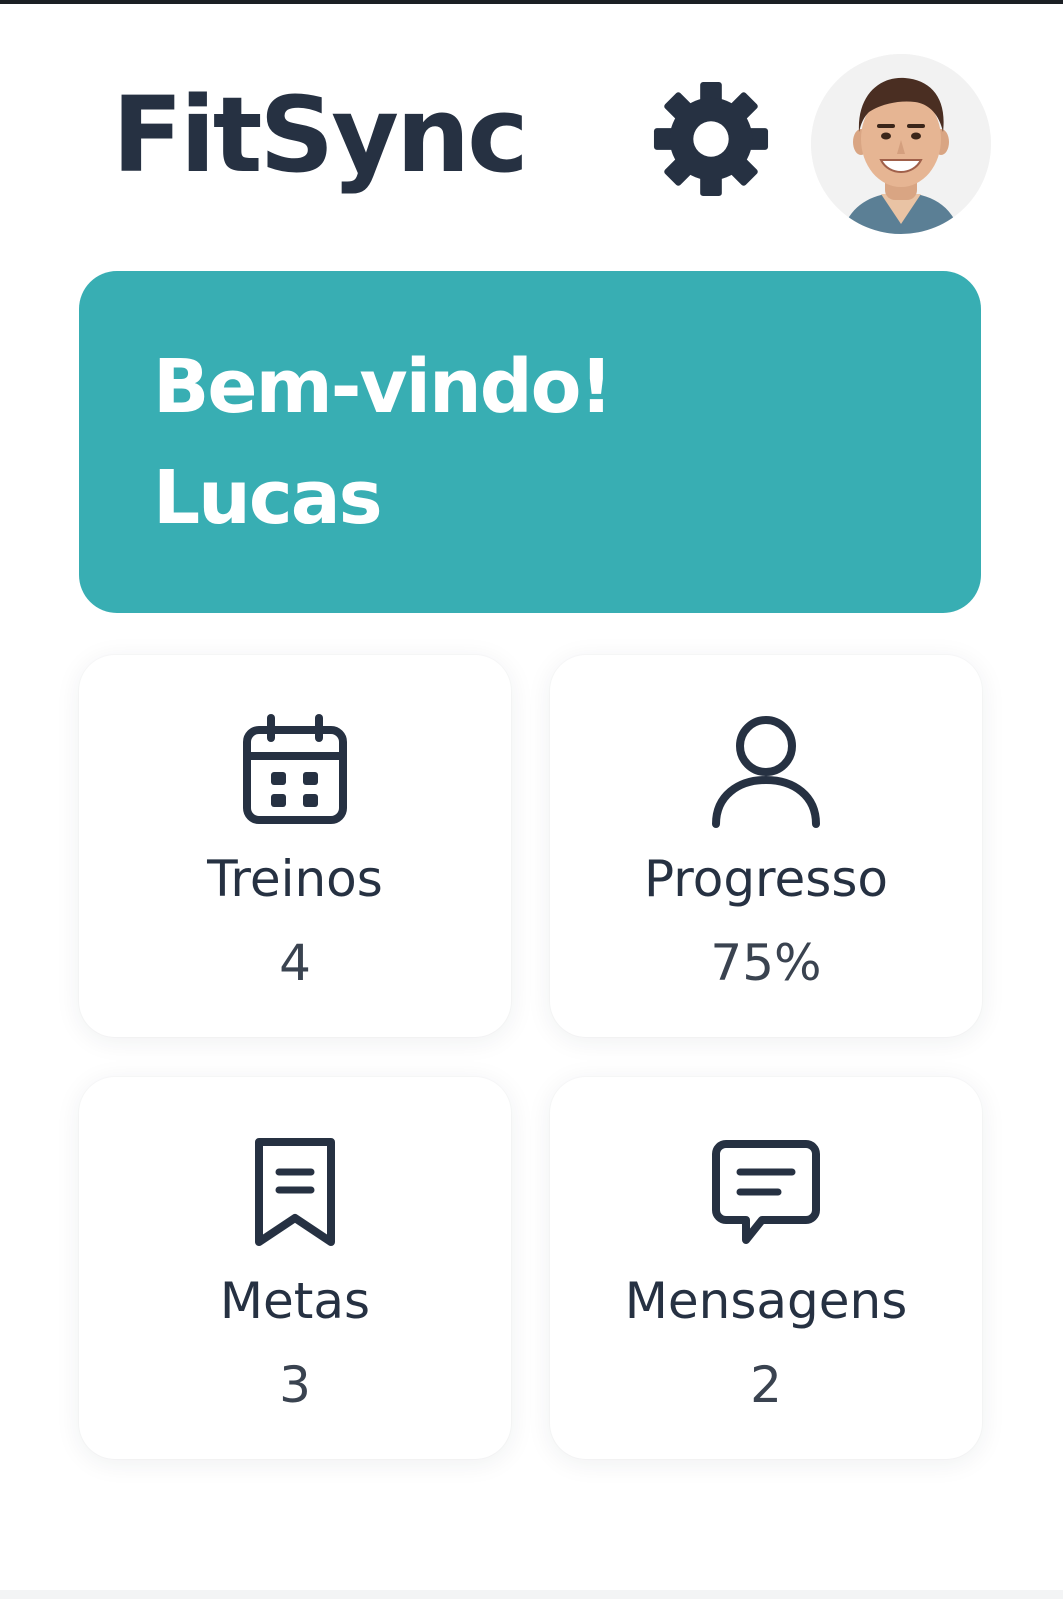 This screenshot has width=1063, height=1599. Describe the element at coordinates (268, 498) in the screenshot. I see `welcome-user-name: Lucas` at that location.